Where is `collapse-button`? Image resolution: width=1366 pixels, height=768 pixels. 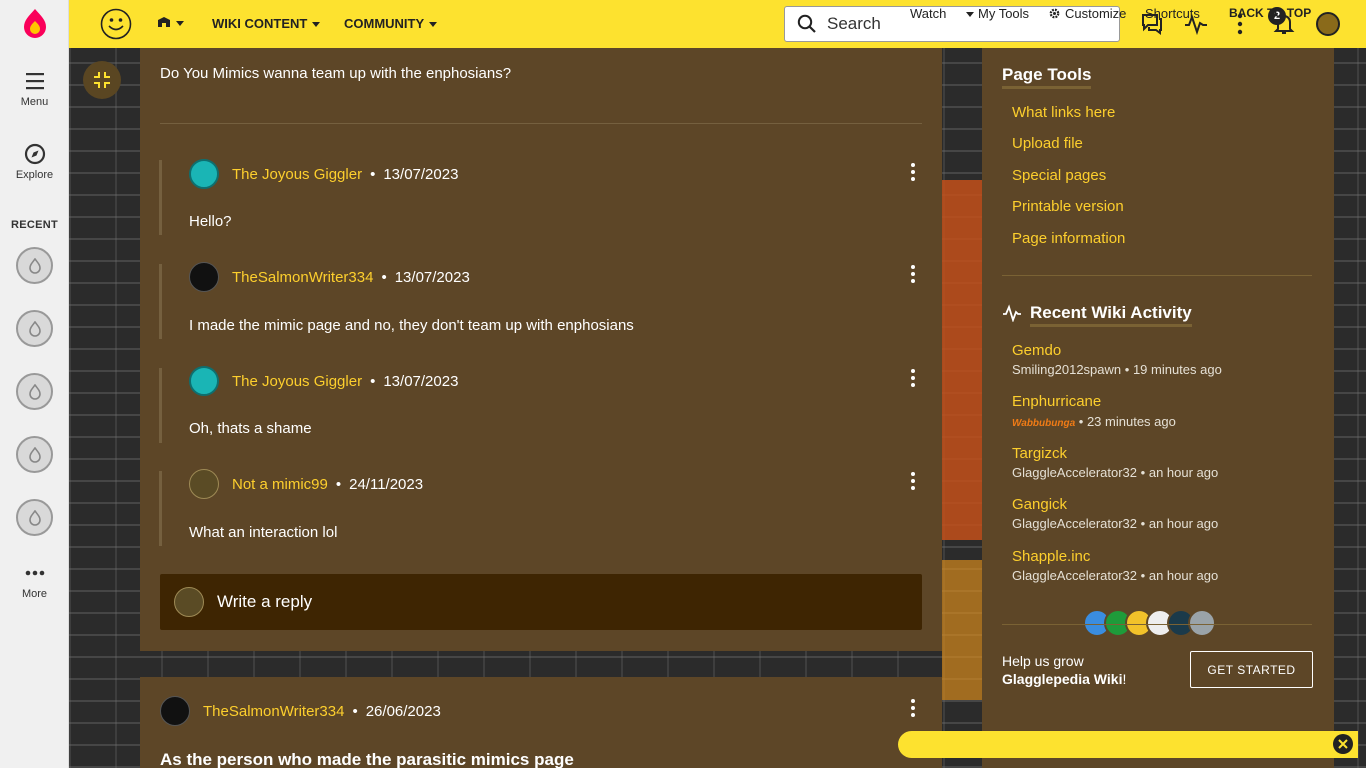
collapse-button is located at coordinates (102, 80).